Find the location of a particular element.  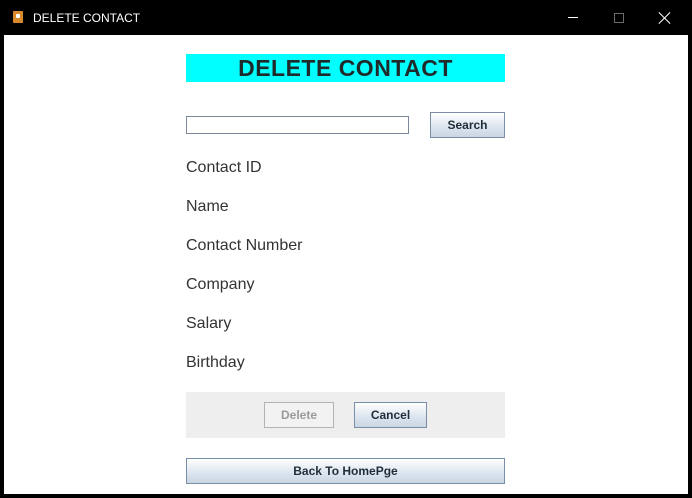

close-icon is located at coordinates (665, 18).